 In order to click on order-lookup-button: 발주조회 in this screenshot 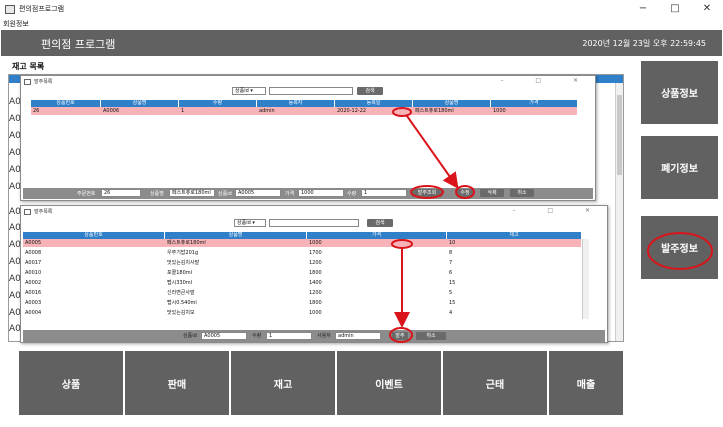, I will do `click(427, 193)`.